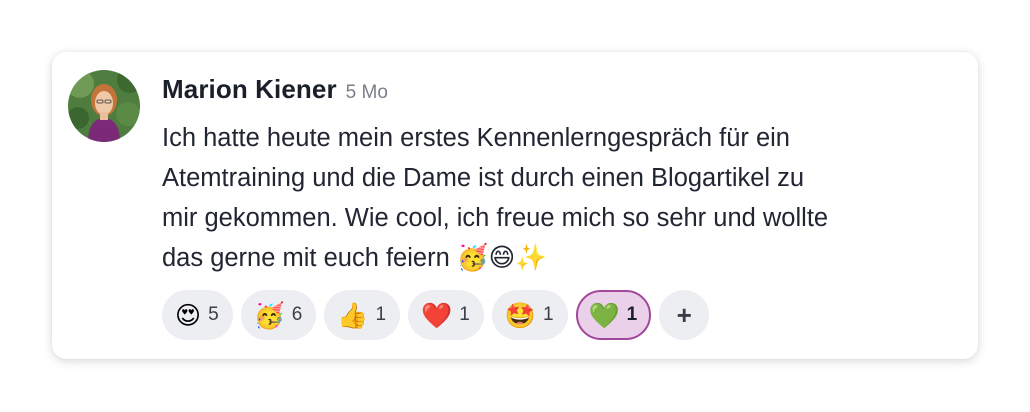  Describe the element at coordinates (297, 314) in the screenshot. I see `reaction-count: 6` at that location.